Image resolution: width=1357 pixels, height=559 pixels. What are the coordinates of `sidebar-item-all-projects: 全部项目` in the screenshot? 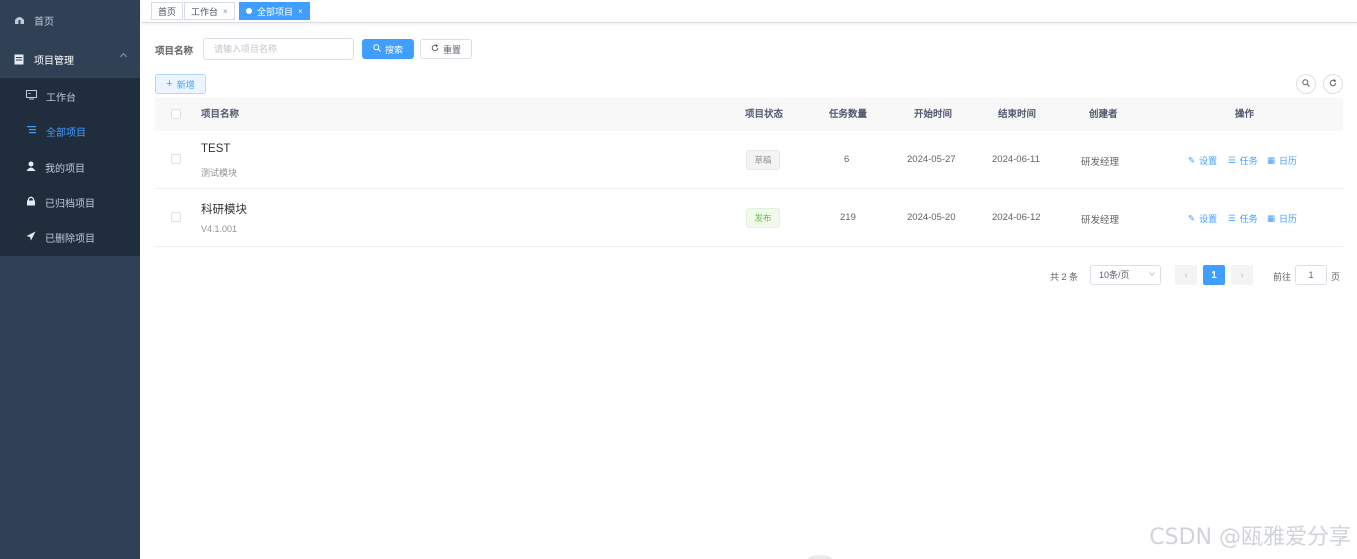 It's located at (70, 131).